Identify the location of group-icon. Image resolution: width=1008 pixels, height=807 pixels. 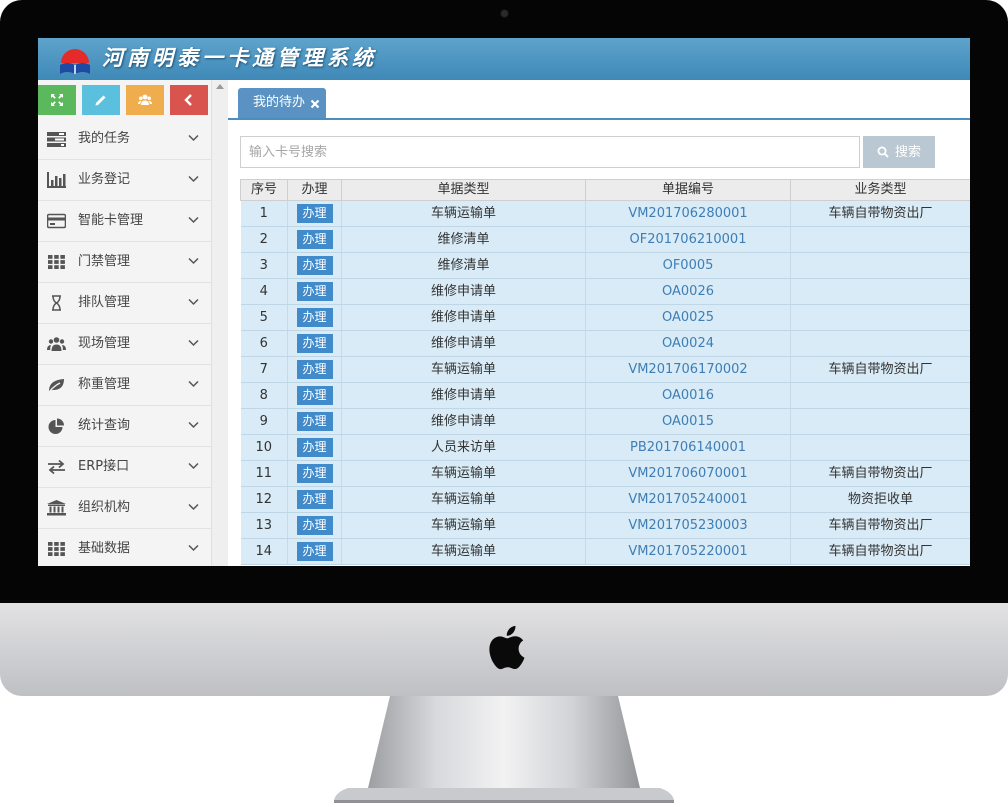
(145, 99).